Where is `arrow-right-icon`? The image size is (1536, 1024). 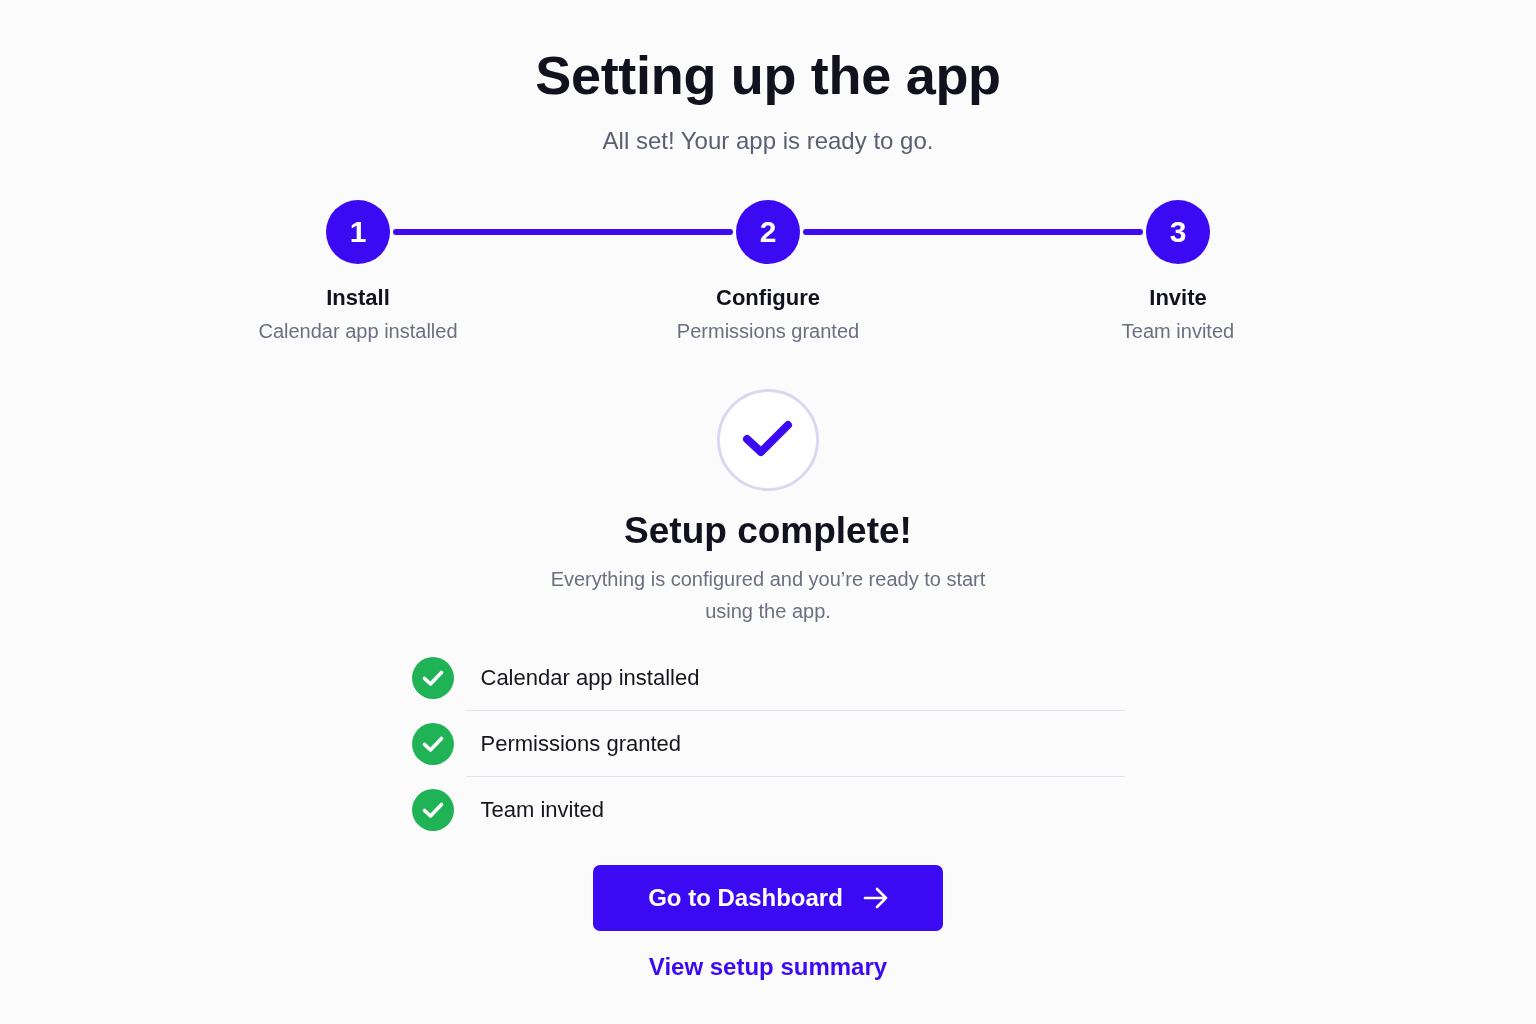
arrow-right-icon is located at coordinates (875, 898).